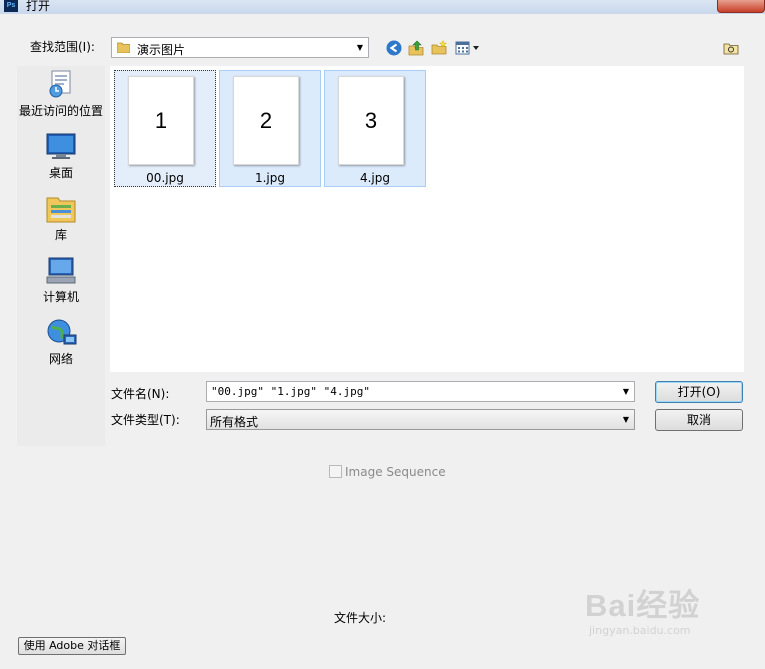 The width and height of the screenshot is (765, 669). Describe the element at coordinates (420, 419) in the screenshot. I see `file-type-dropdown: 所有格式 ▼` at that location.